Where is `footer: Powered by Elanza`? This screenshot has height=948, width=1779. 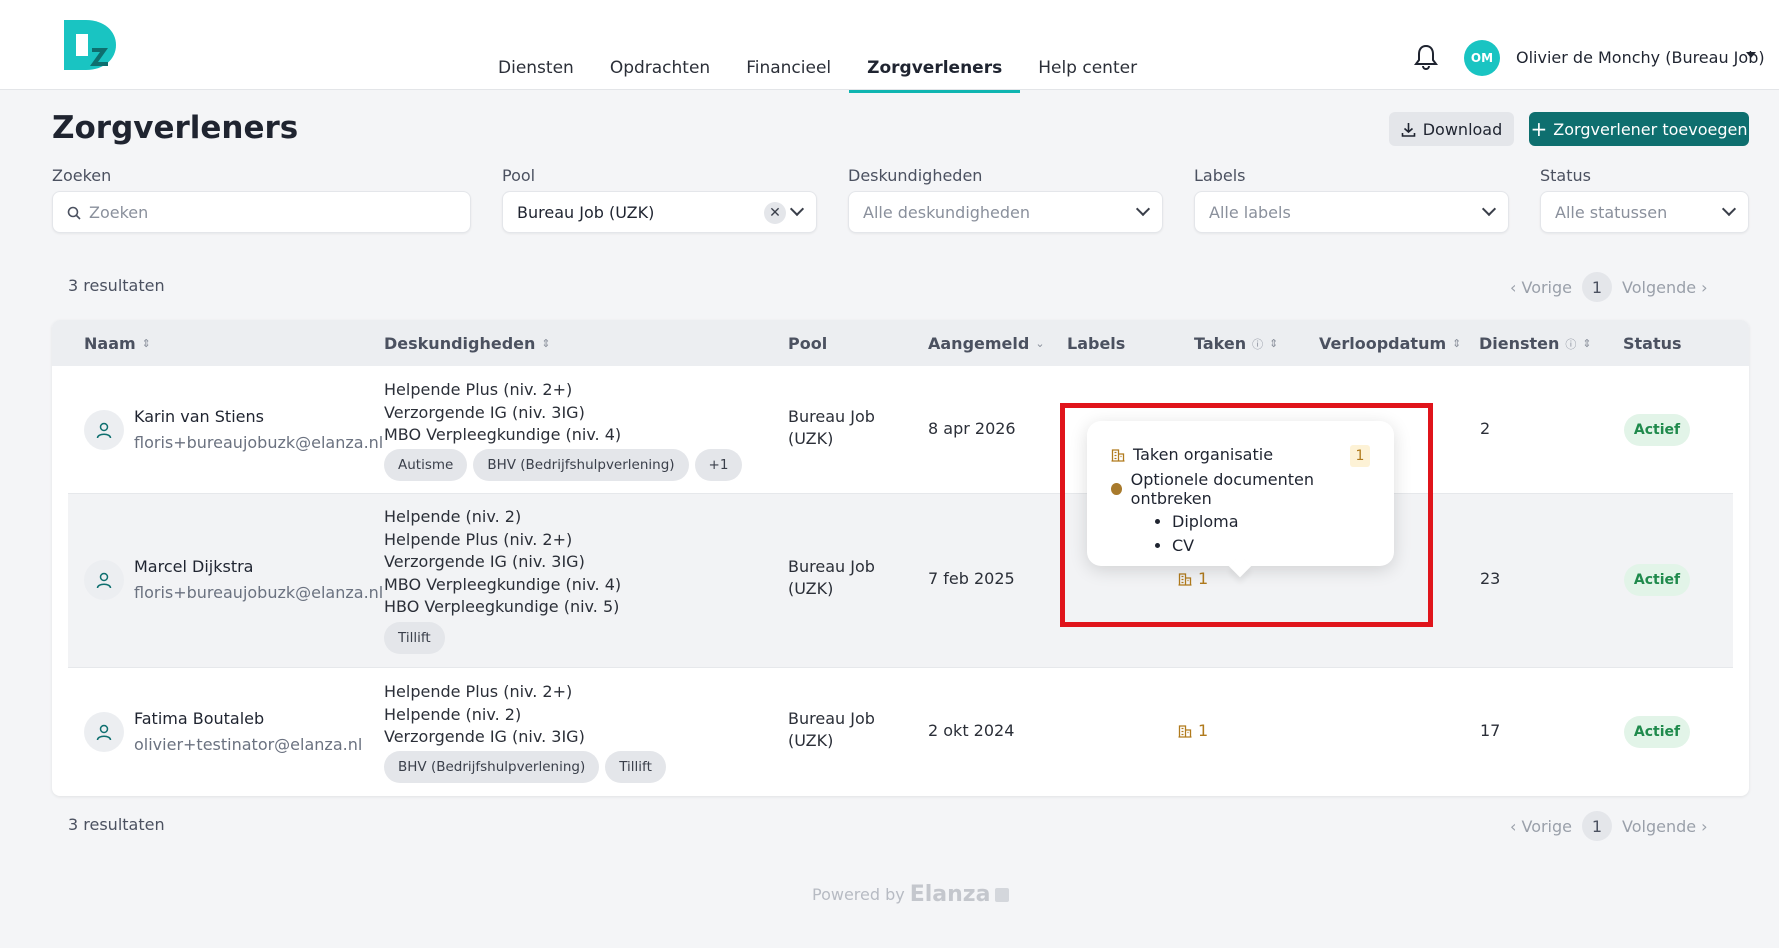 footer: Powered by Elanza is located at coordinates (911, 894).